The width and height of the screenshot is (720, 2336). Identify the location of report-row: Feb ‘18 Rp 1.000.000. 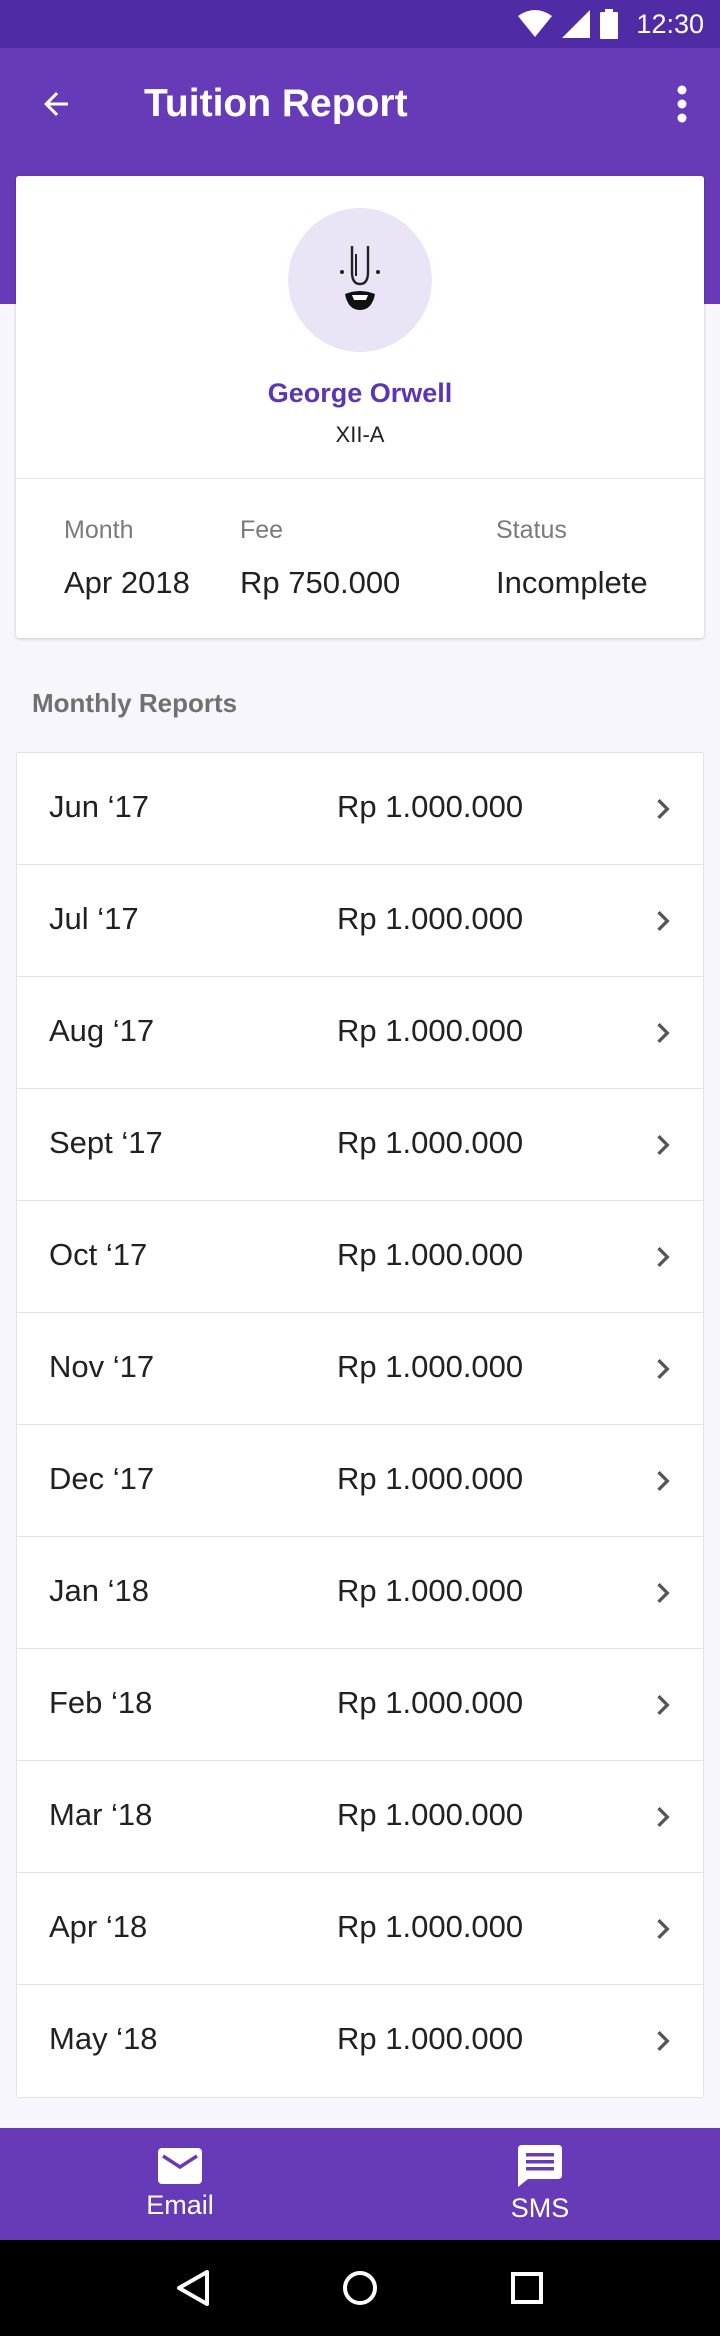
(360, 1705).